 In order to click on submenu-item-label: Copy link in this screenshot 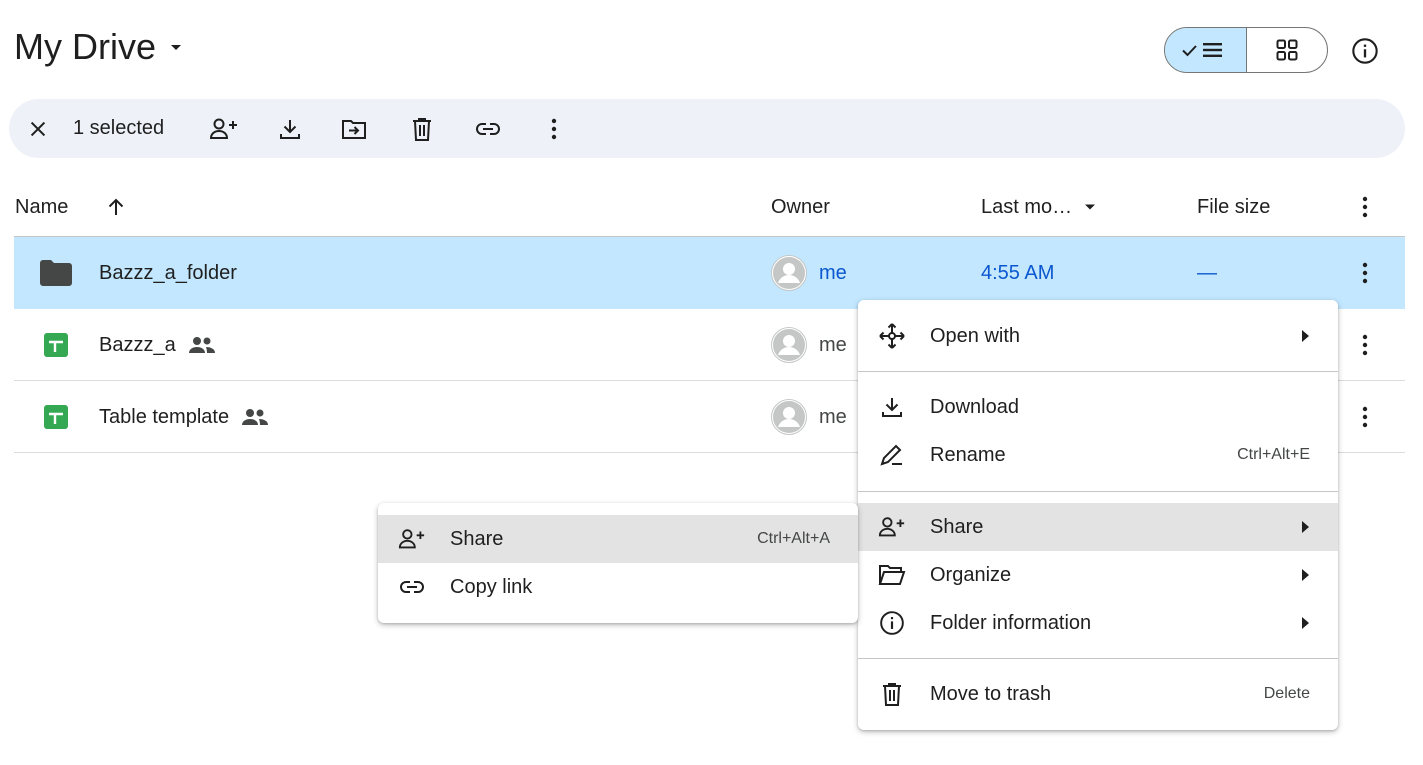, I will do `click(491, 586)`.